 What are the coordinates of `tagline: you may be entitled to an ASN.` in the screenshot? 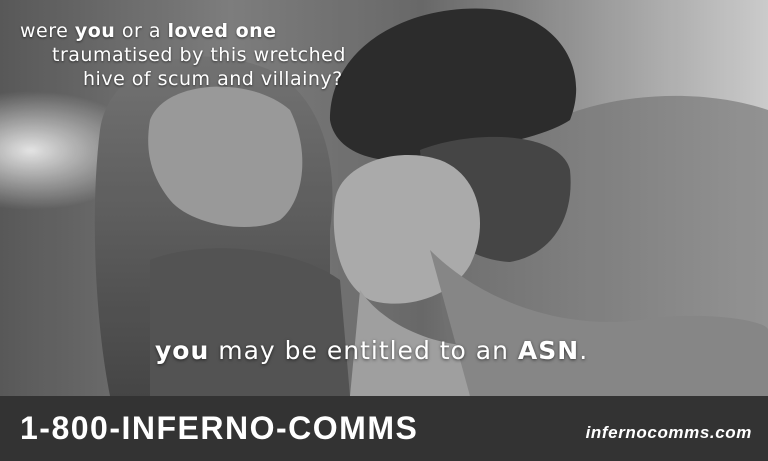 It's located at (371, 350).